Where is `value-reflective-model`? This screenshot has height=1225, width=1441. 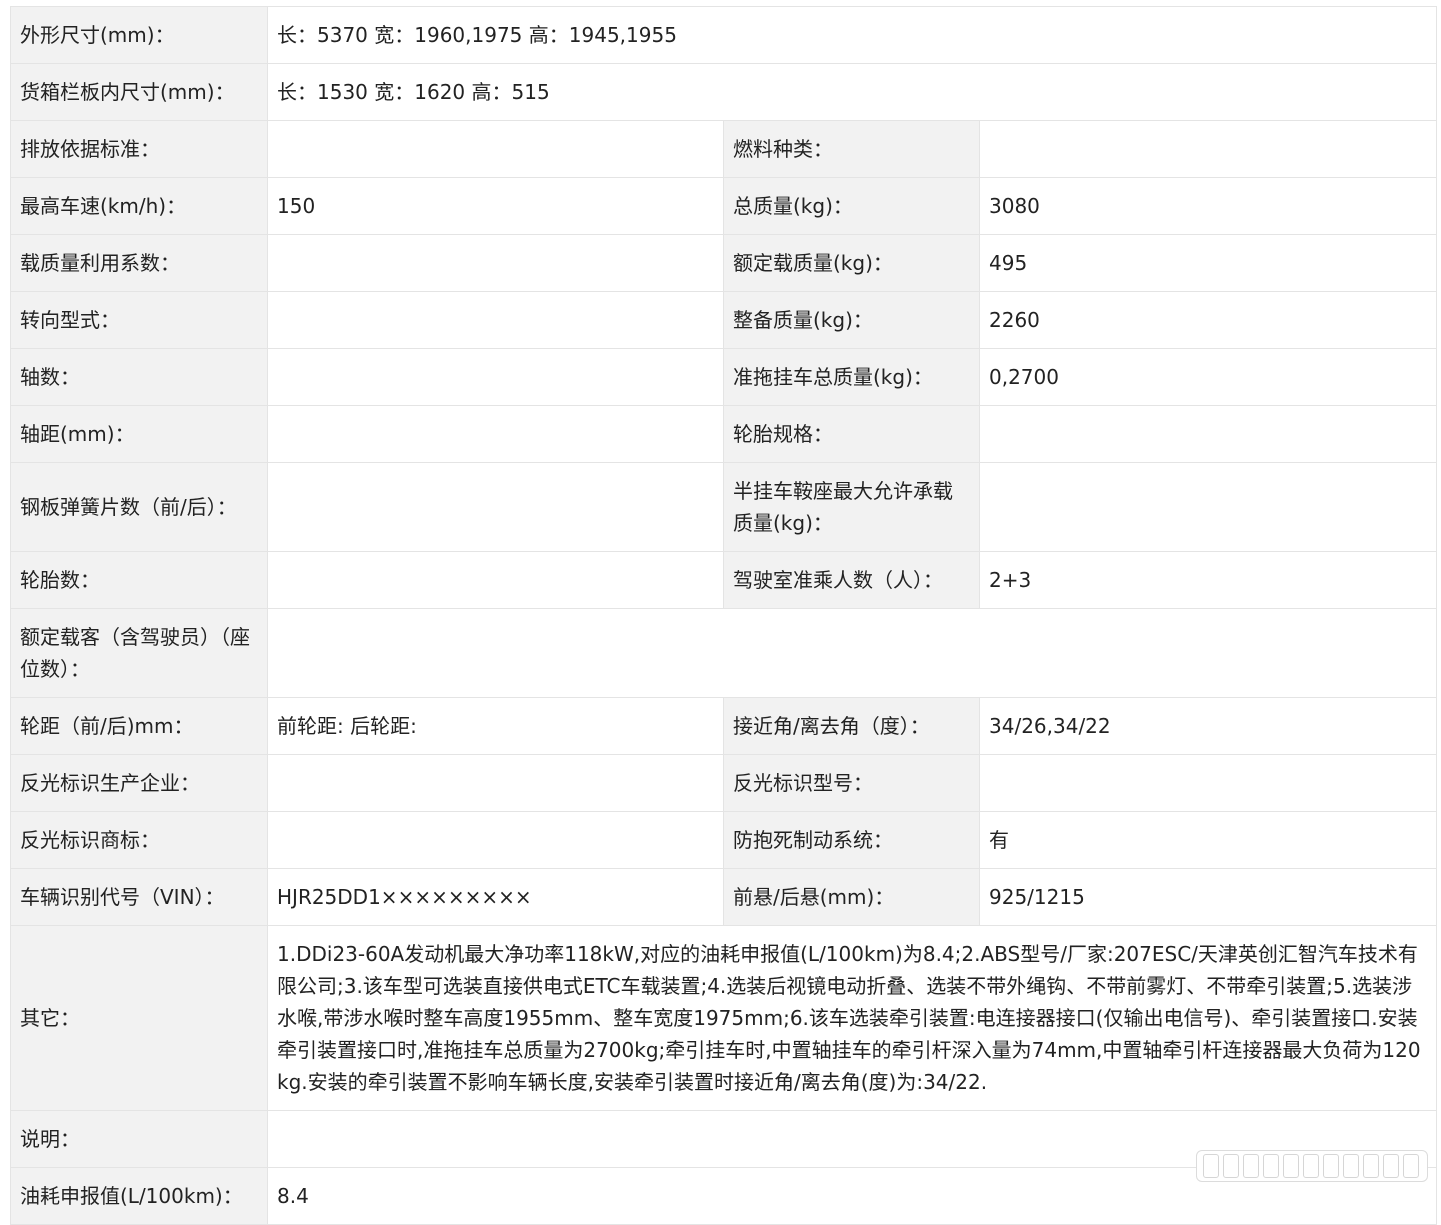 value-reflective-model is located at coordinates (1208, 783).